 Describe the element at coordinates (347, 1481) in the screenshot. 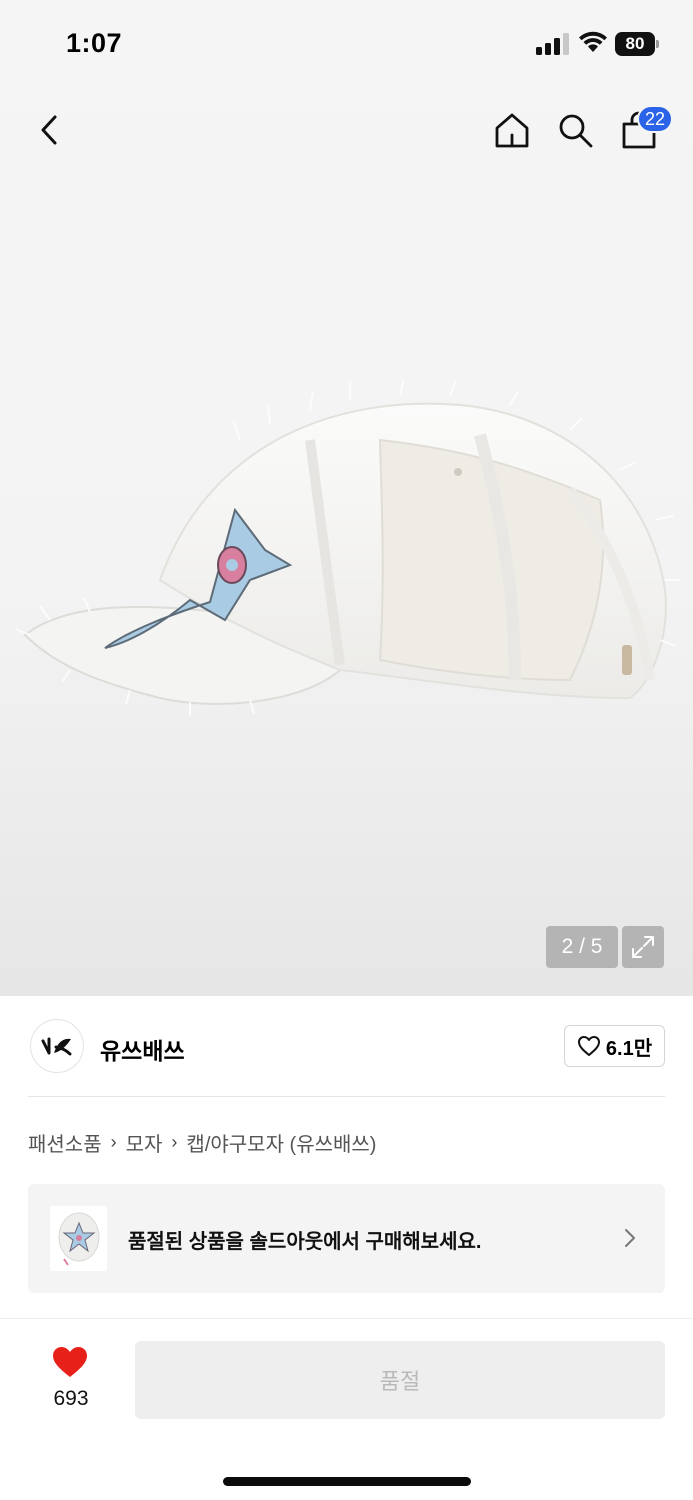

I see `home-indicator` at that location.